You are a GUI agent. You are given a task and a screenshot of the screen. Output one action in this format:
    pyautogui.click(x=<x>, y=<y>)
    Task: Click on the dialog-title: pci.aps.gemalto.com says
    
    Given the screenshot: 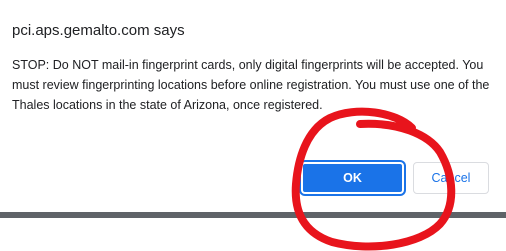 What is the action you would take?
    pyautogui.click(x=98, y=30)
    